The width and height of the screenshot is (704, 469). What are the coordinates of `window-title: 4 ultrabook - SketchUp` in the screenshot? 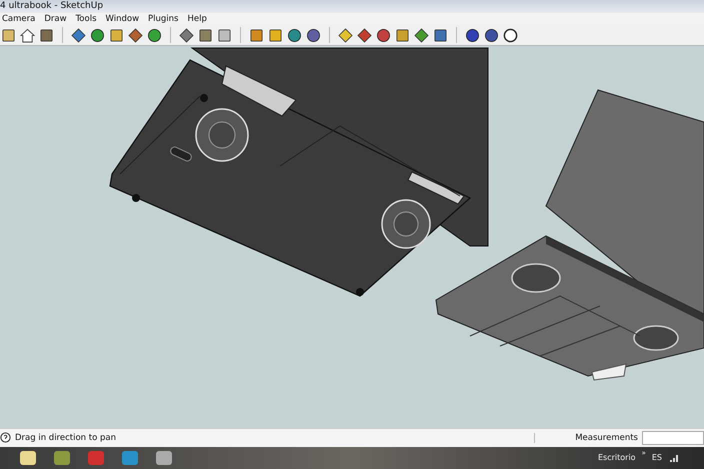 It's located at (52, 6).